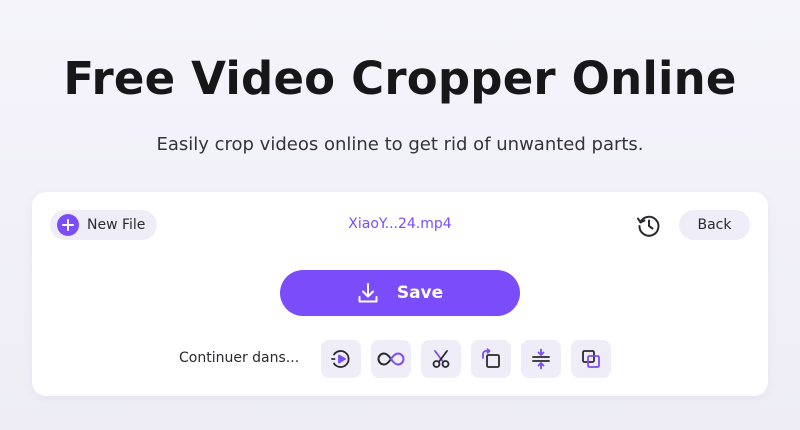  Describe the element at coordinates (714, 225) in the screenshot. I see `back-button: Back` at that location.